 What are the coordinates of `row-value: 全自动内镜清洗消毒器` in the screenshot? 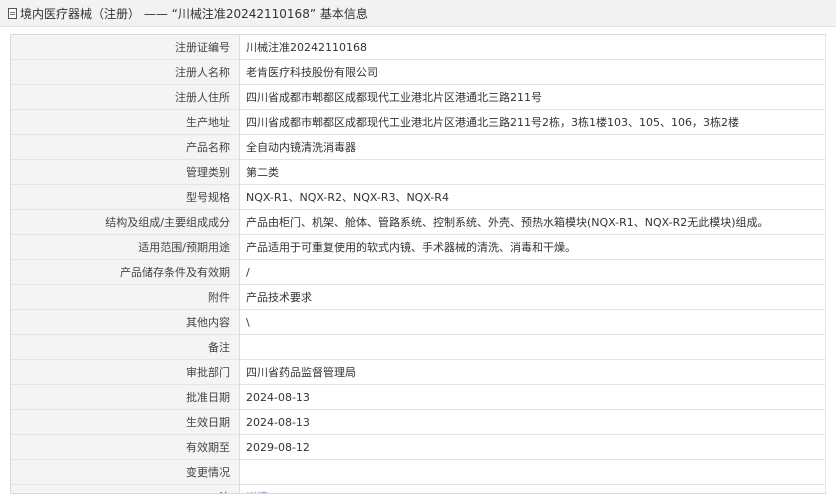 It's located at (532, 147).